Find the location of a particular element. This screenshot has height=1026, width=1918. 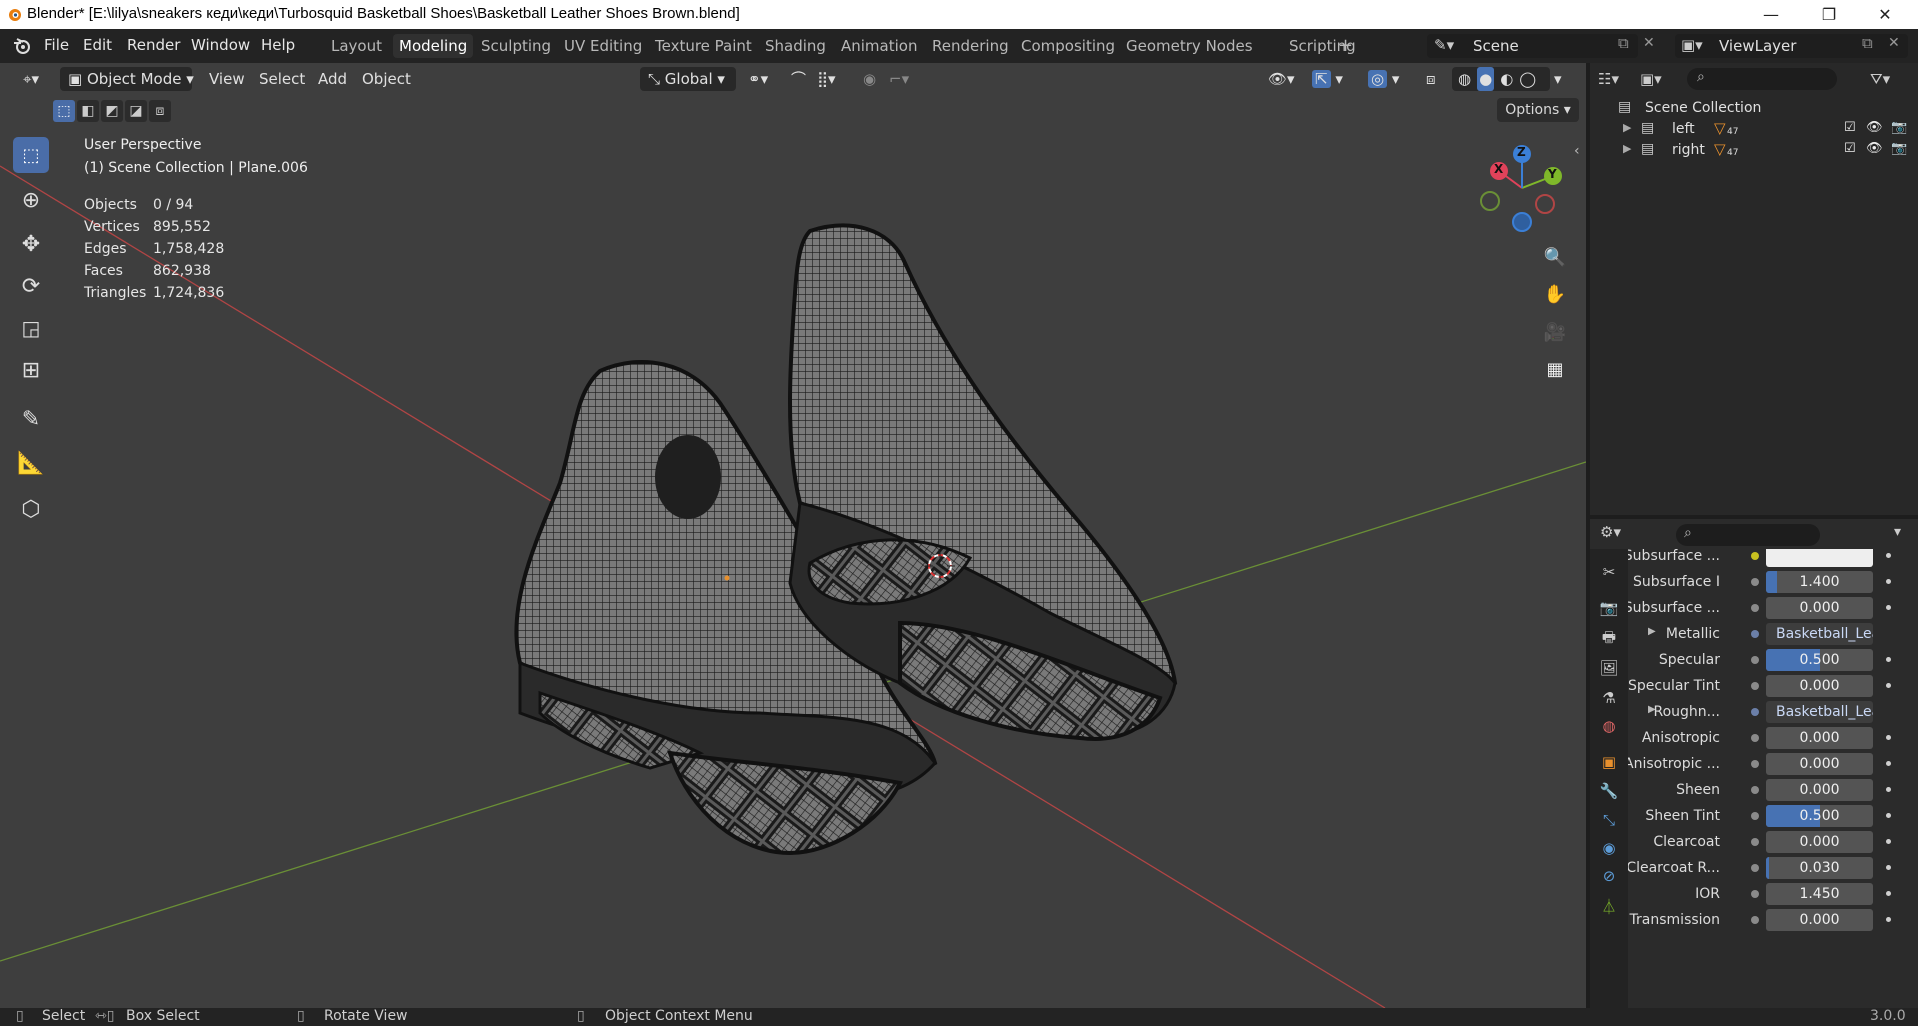

render-properties-icon: 📷 is located at coordinates (1609, 608).